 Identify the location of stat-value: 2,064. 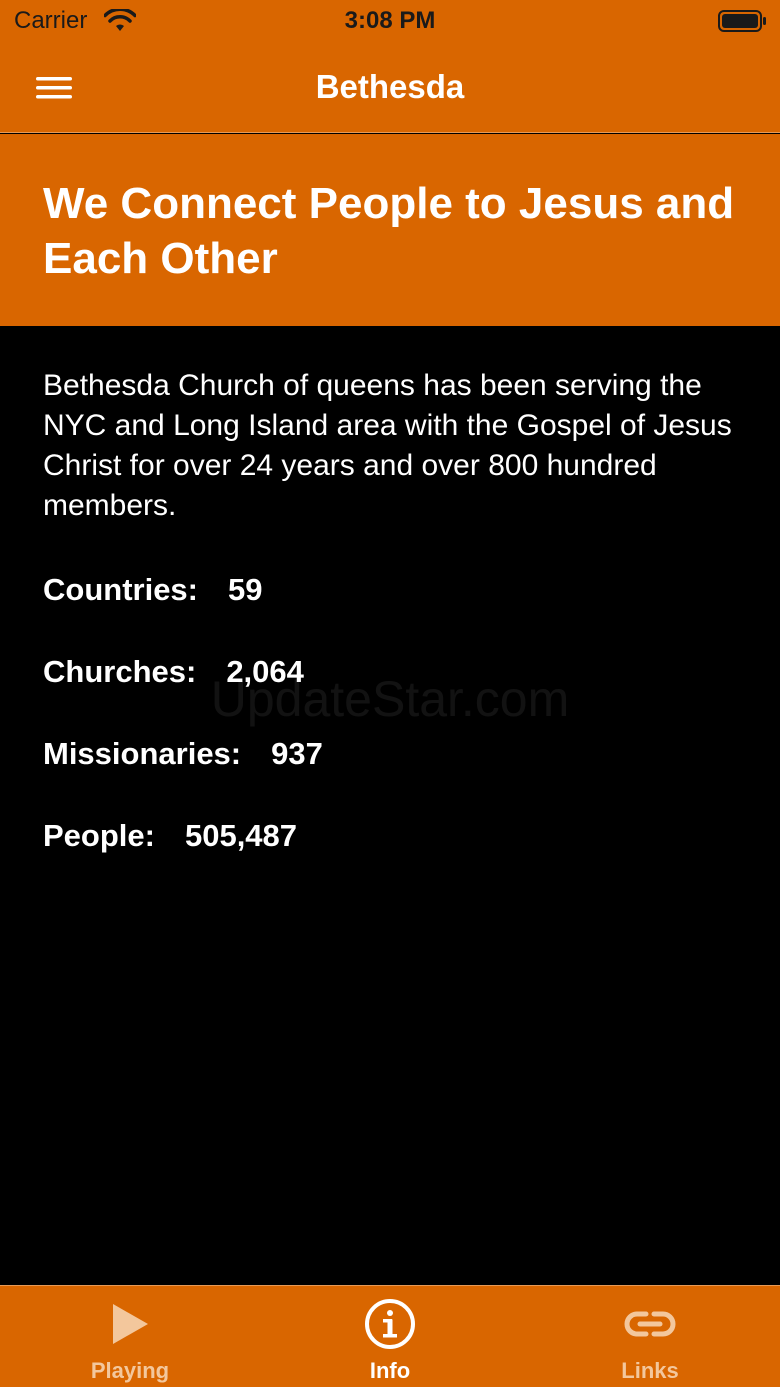
(265, 671).